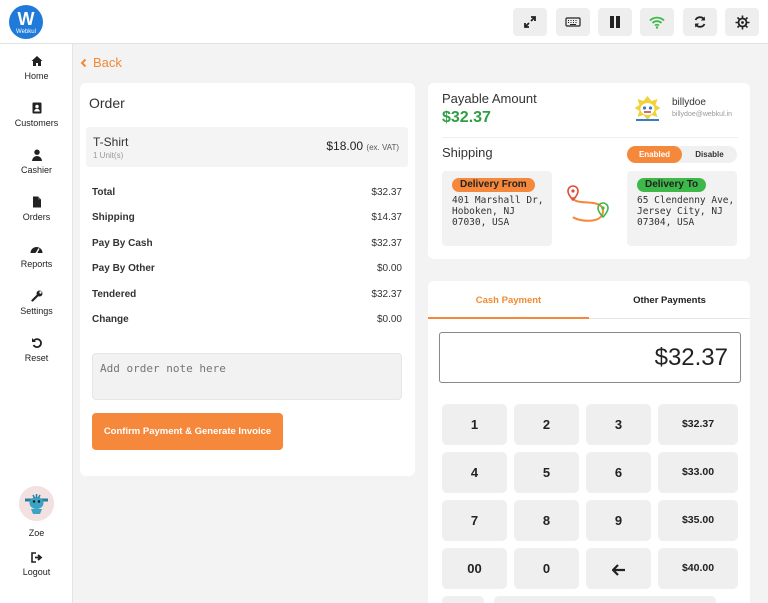 The width and height of the screenshot is (768, 603). Describe the element at coordinates (247, 147) in the screenshot. I see `cart-line-item: T-Shirt 1 Unit(s) $18.00 (ex. VAT)` at that location.